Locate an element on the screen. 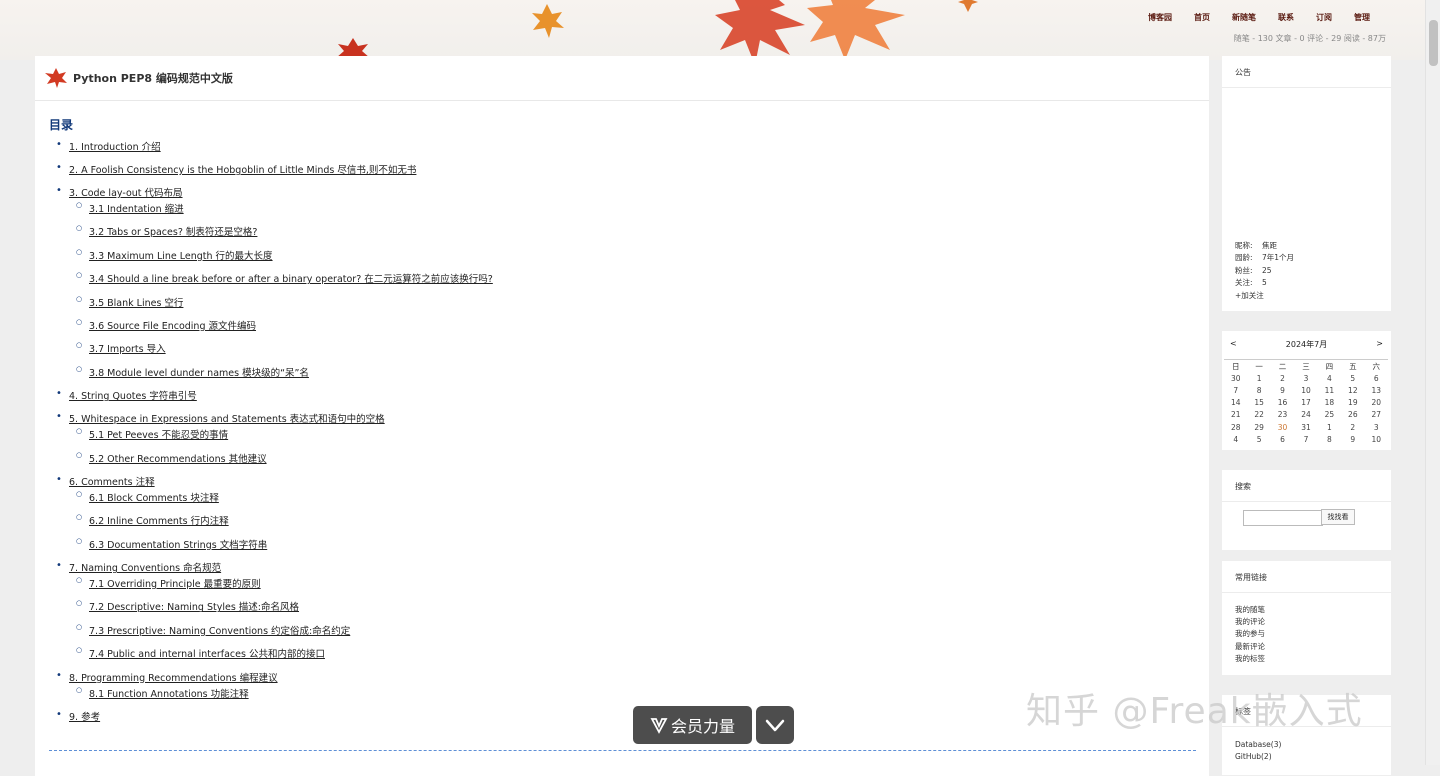  search-button: 找找看 is located at coordinates (1338, 517).